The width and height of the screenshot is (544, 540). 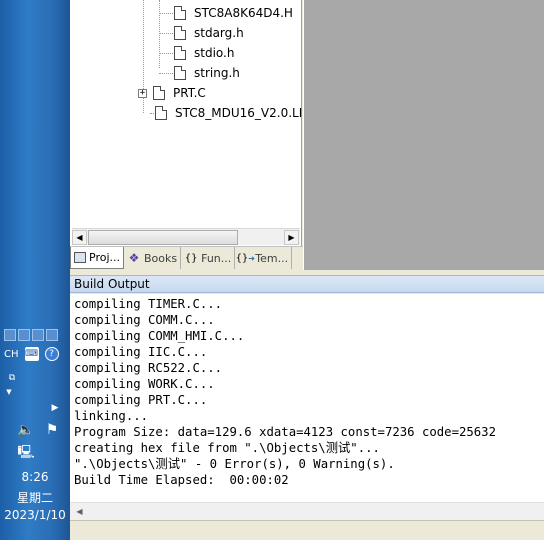 I want to click on library-file-icon, so click(x=161, y=113).